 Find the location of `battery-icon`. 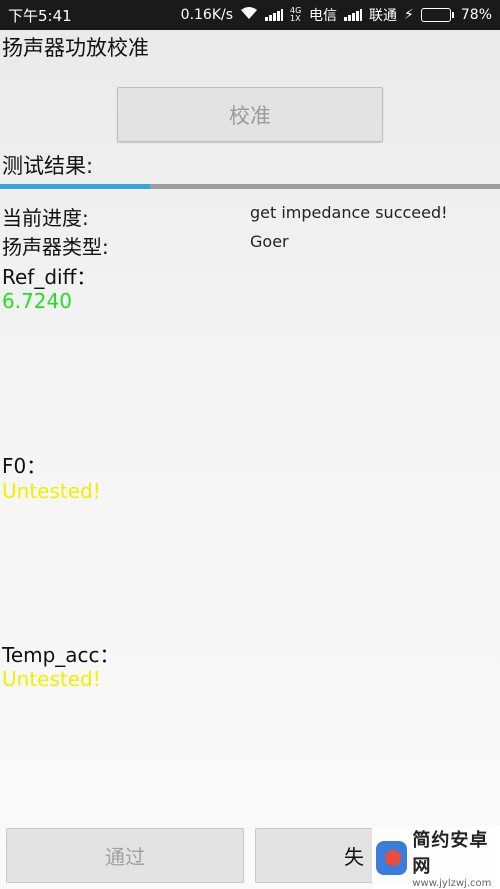

battery-icon is located at coordinates (437, 15).